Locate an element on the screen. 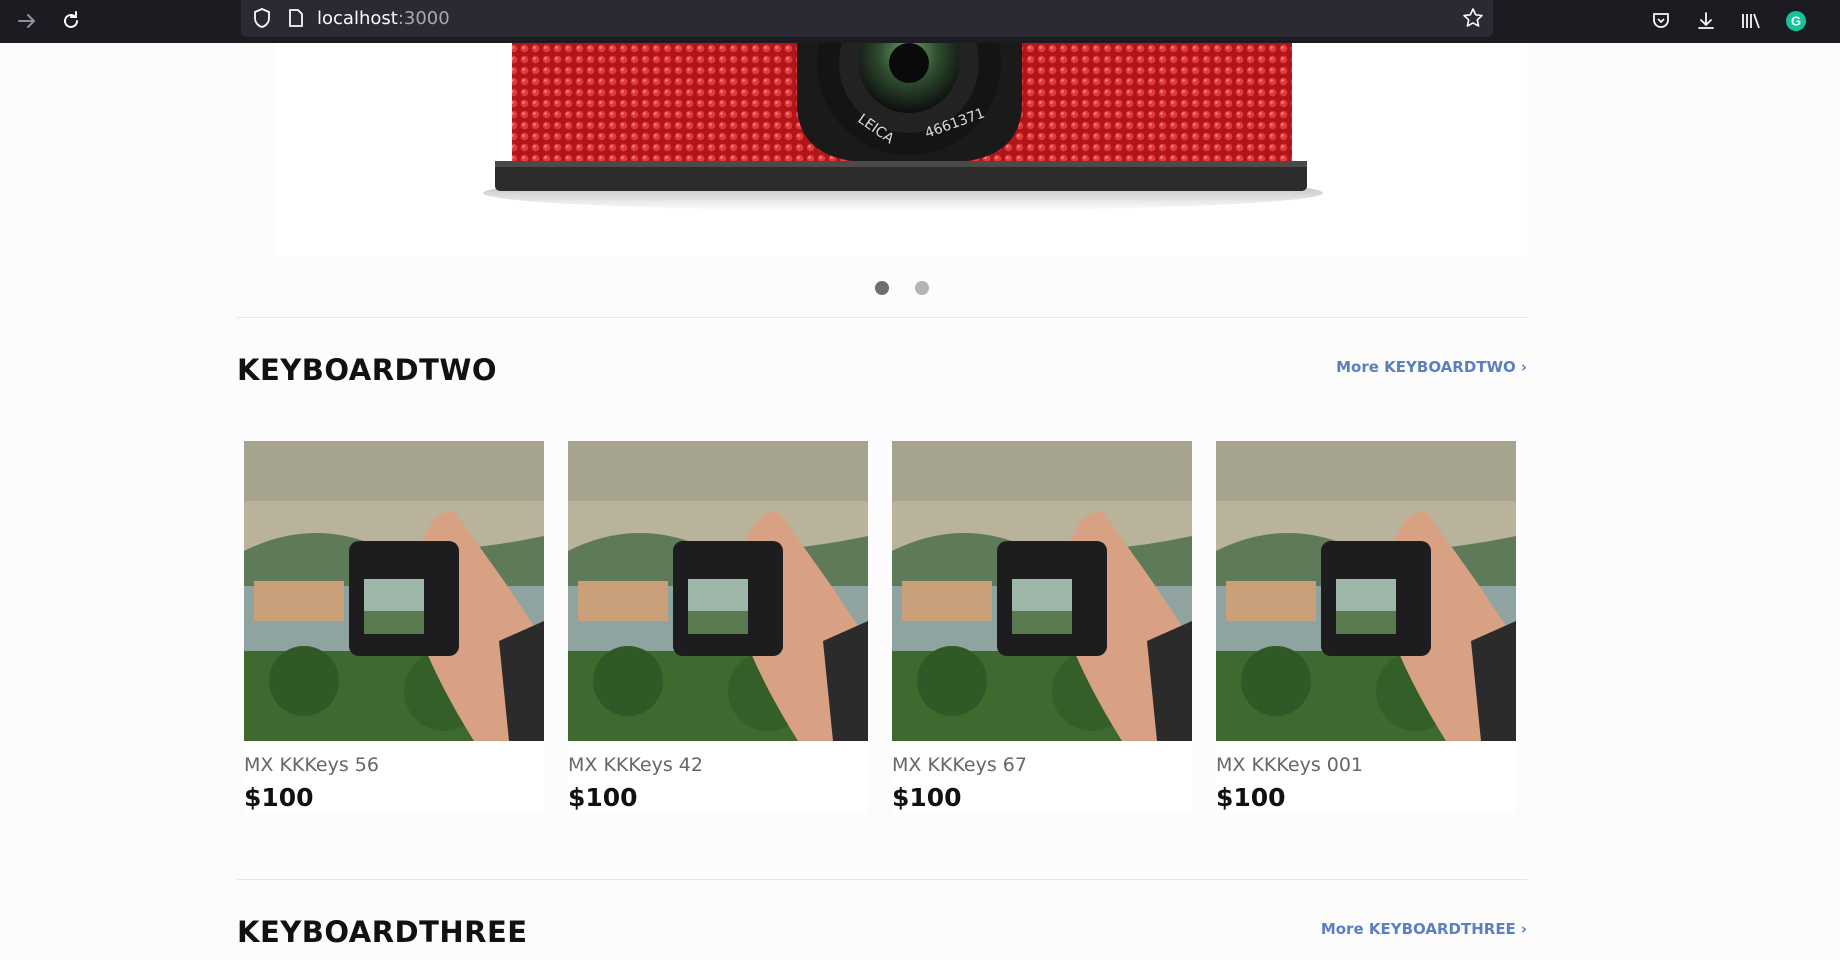  carousel-dots is located at coordinates (902, 288).